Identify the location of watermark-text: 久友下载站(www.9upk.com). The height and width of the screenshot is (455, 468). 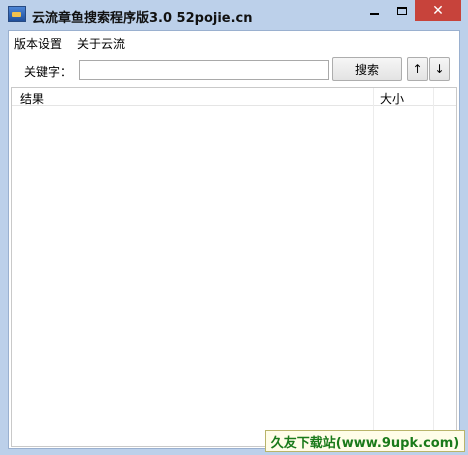
(365, 443).